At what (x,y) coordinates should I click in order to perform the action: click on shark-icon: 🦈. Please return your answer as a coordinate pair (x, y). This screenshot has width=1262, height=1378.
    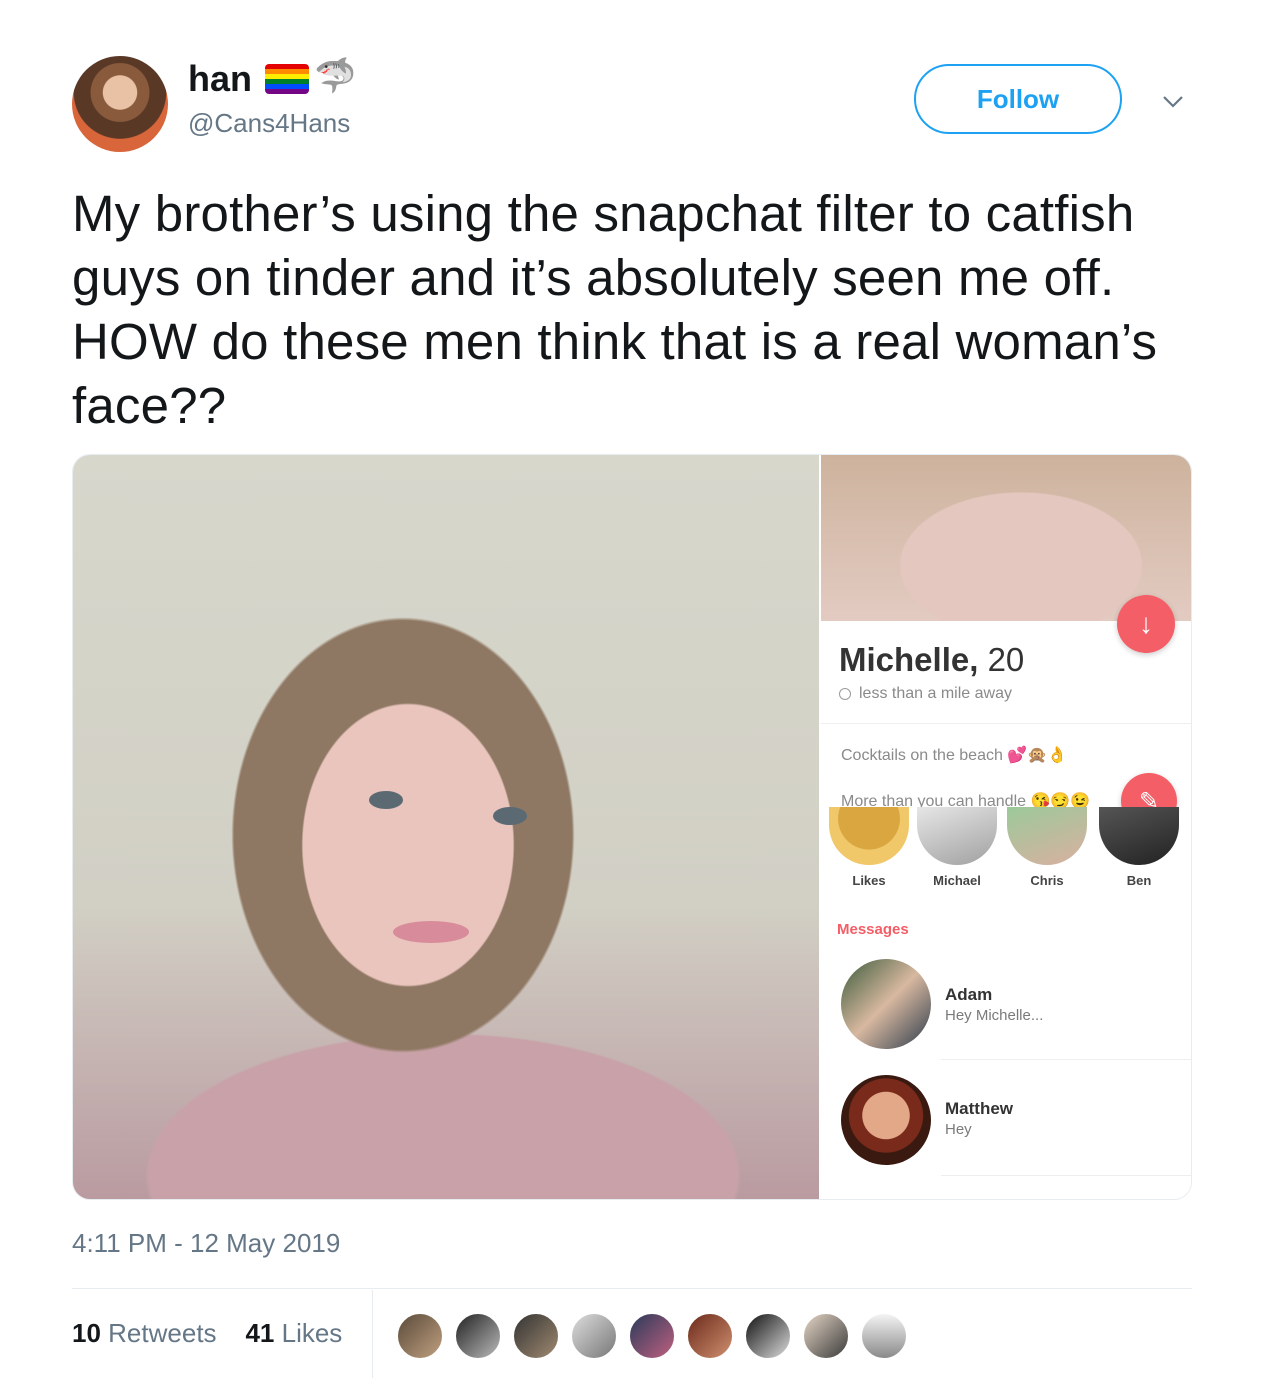
    Looking at the image, I should click on (335, 76).